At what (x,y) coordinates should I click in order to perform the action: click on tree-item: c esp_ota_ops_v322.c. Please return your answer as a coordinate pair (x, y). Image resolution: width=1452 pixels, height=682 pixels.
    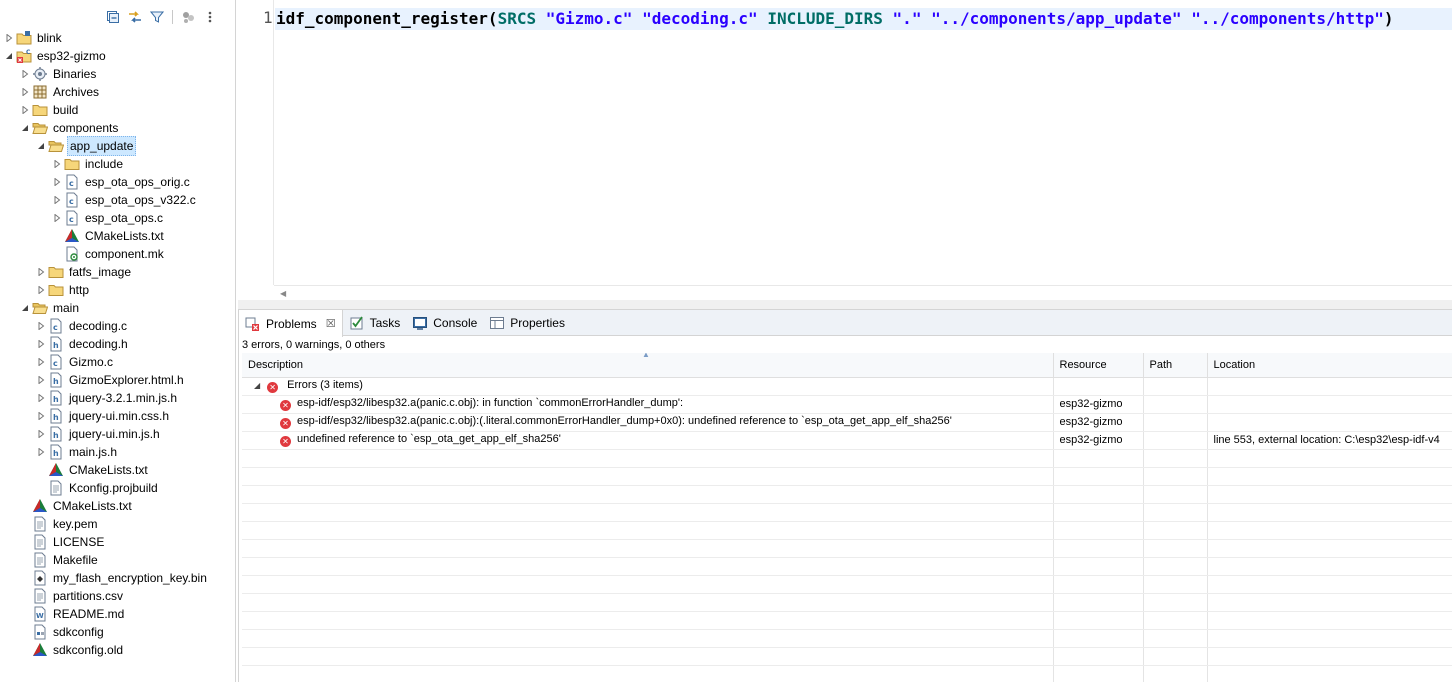
    Looking at the image, I should click on (117, 200).